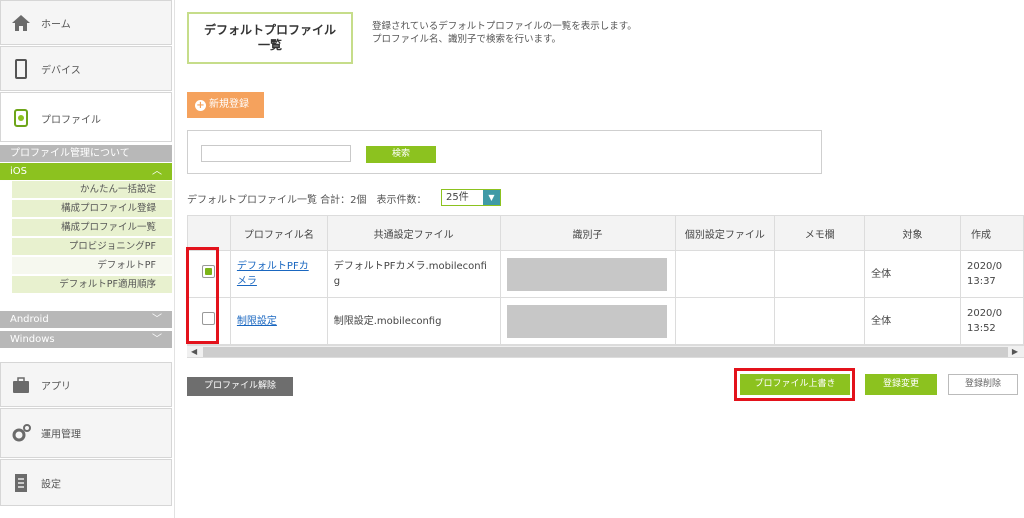 This screenshot has height=518, width=1024. Describe the element at coordinates (29, 319) in the screenshot. I see `android-label: Android` at that location.